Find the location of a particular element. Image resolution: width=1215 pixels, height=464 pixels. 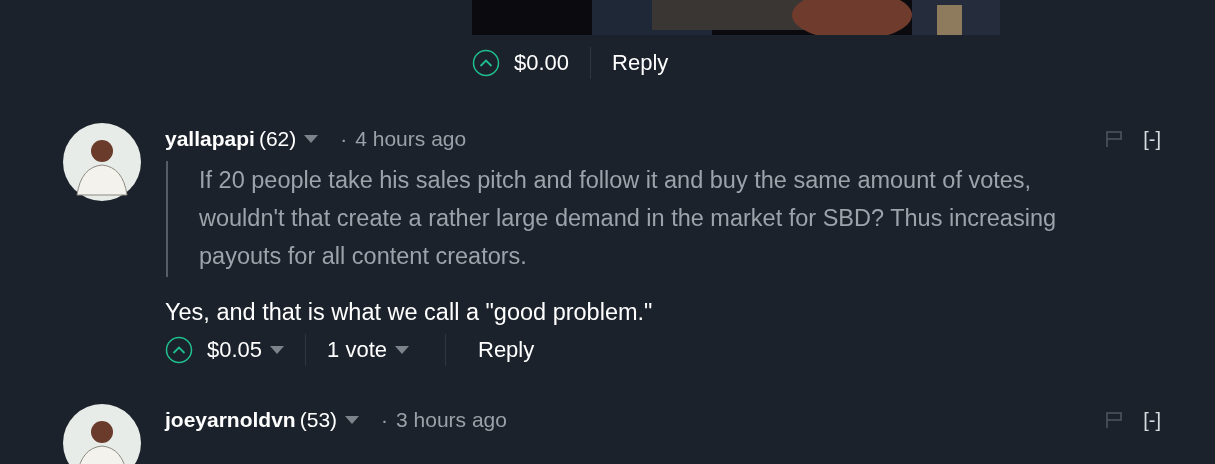

timestamp: 4 hours ago is located at coordinates (411, 139).